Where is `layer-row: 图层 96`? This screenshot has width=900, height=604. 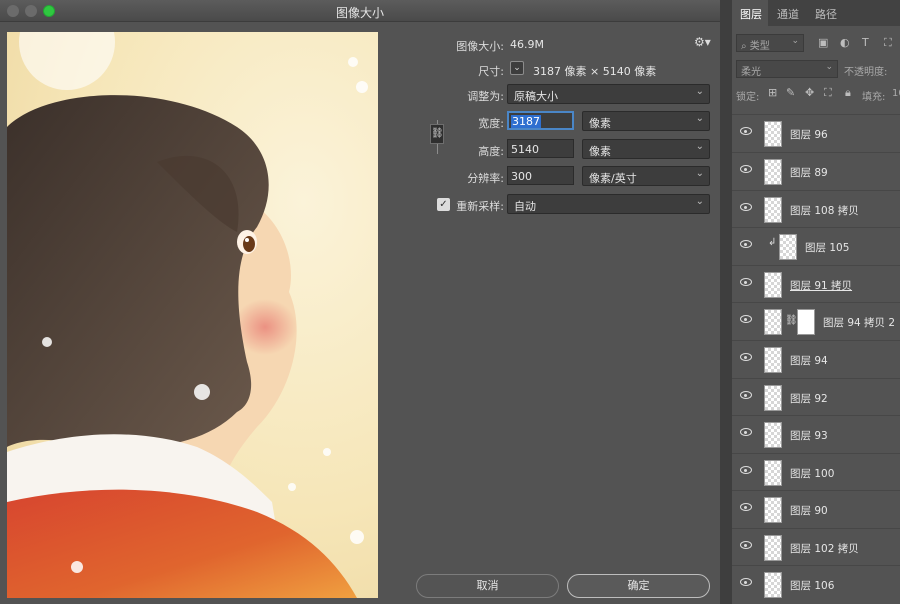
layer-row: 图层 96 is located at coordinates (816, 132).